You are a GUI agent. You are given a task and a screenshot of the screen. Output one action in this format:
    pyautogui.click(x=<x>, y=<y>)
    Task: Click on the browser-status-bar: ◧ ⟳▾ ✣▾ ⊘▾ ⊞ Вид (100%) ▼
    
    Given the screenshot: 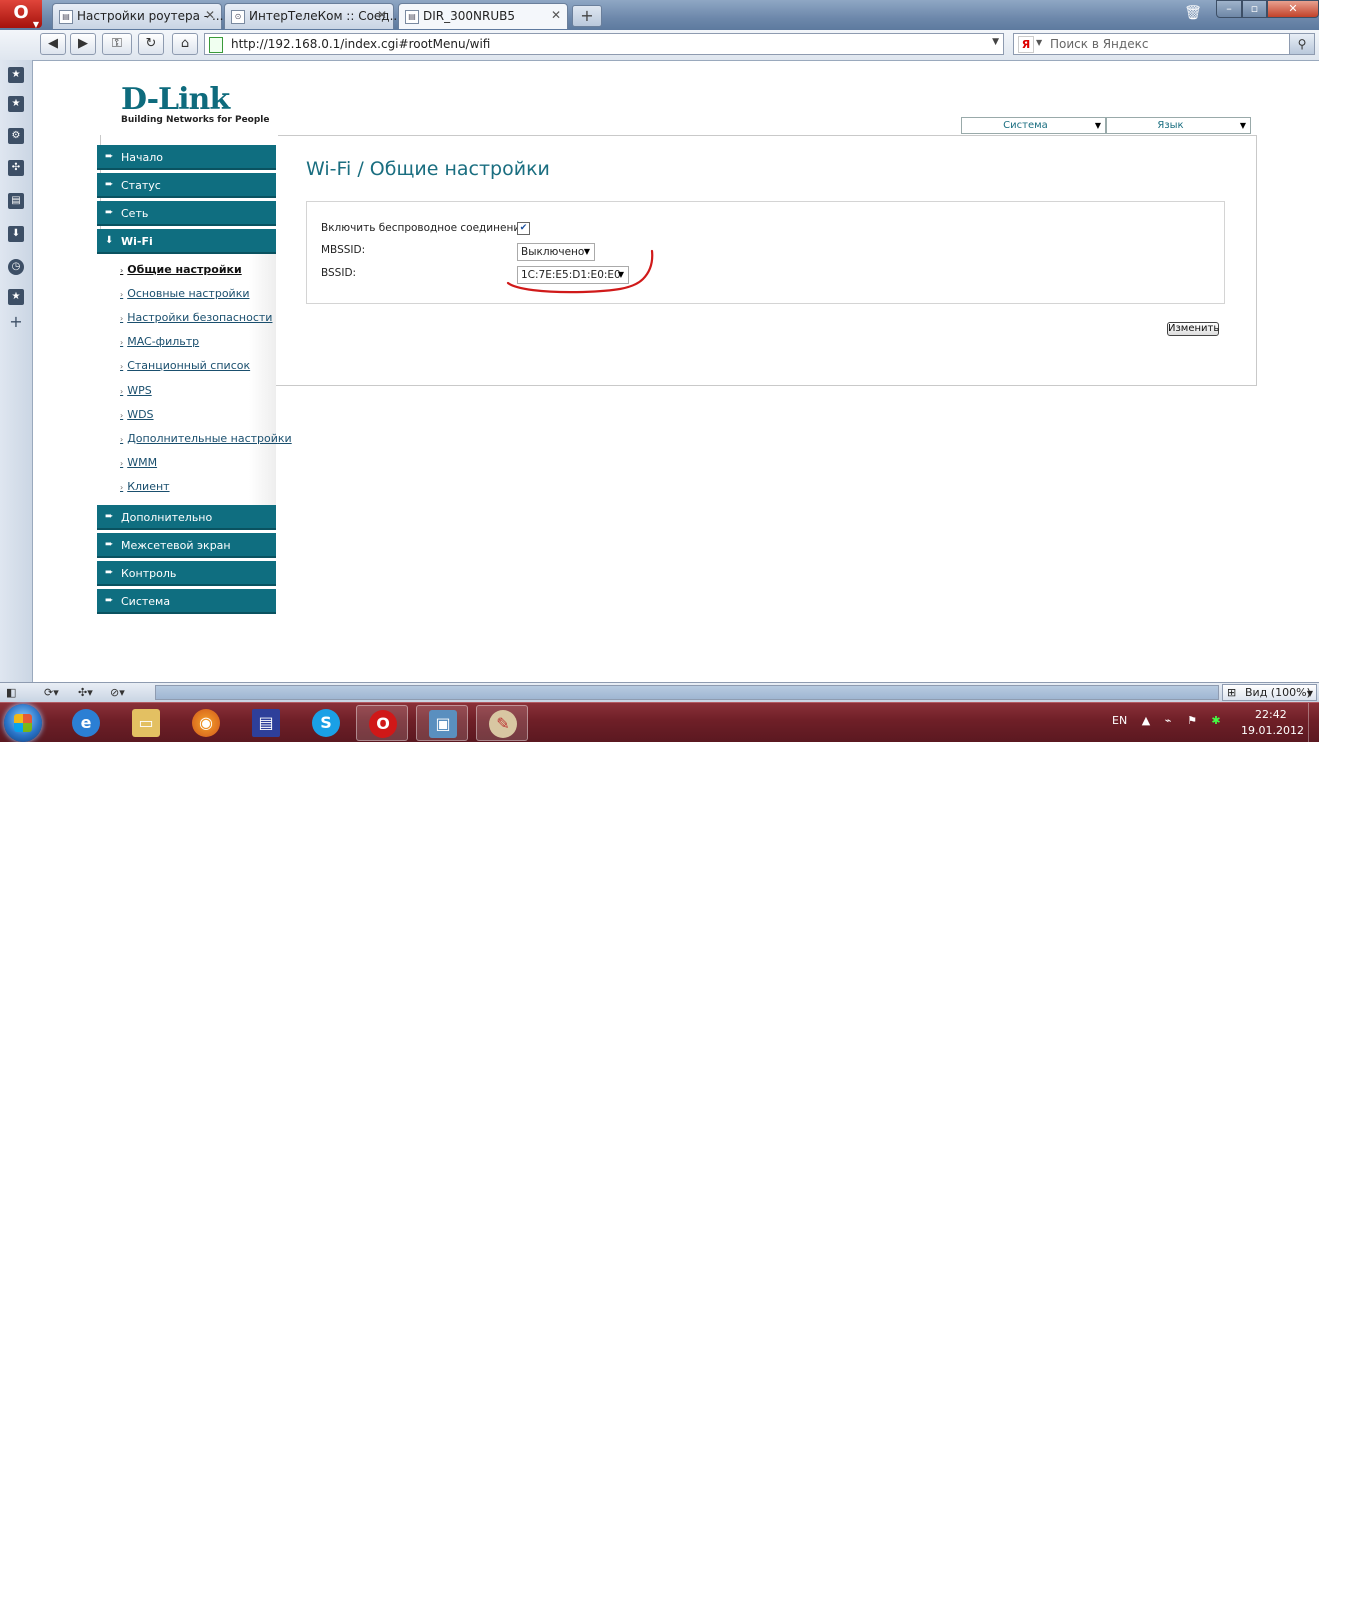 What is the action you would take?
    pyautogui.click(x=659, y=692)
    